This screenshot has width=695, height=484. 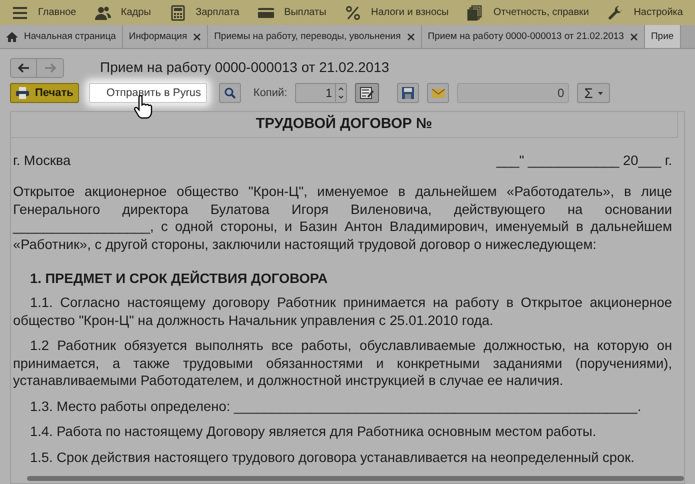 What do you see at coordinates (352, 12) in the screenshot?
I see `percent-icon` at bounding box center [352, 12].